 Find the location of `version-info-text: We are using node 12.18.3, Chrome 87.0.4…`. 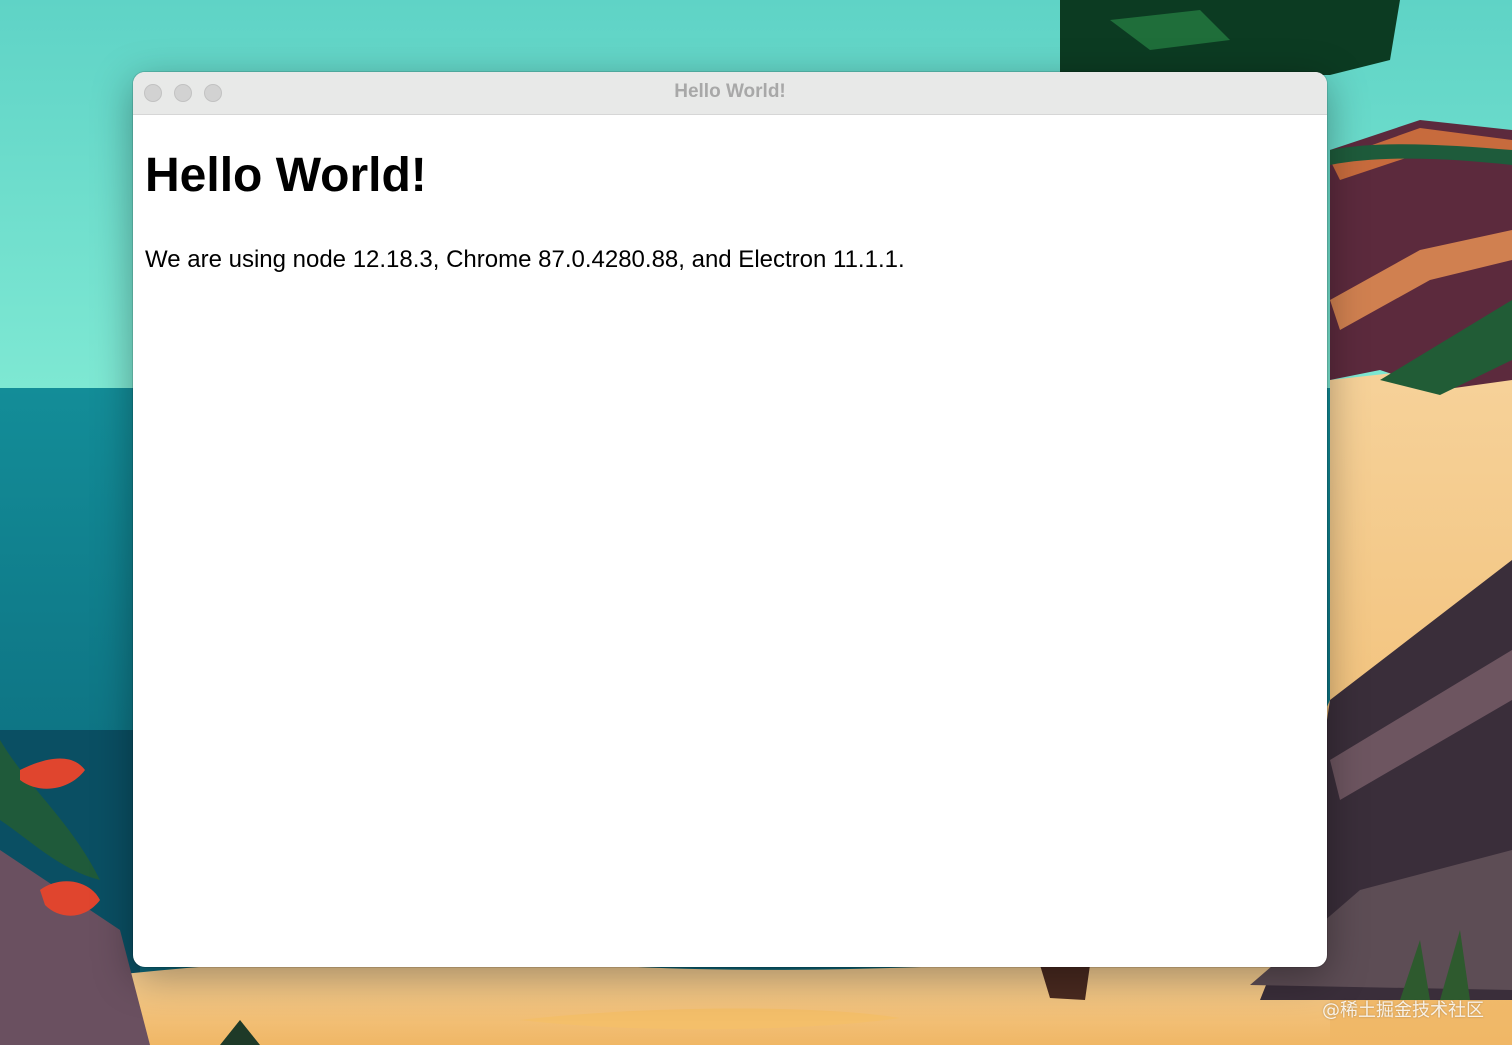

version-info-text: We are using node 12.18.3, Chrome 87.0.4… is located at coordinates (525, 259).